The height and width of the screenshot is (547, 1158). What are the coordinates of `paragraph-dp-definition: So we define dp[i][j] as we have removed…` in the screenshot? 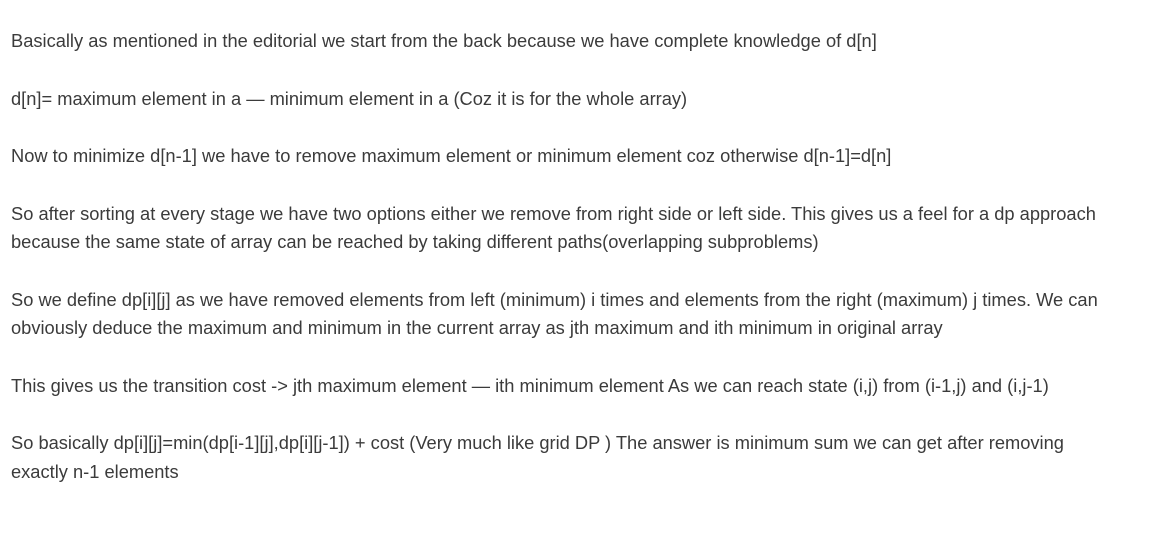 It's located at (554, 313).